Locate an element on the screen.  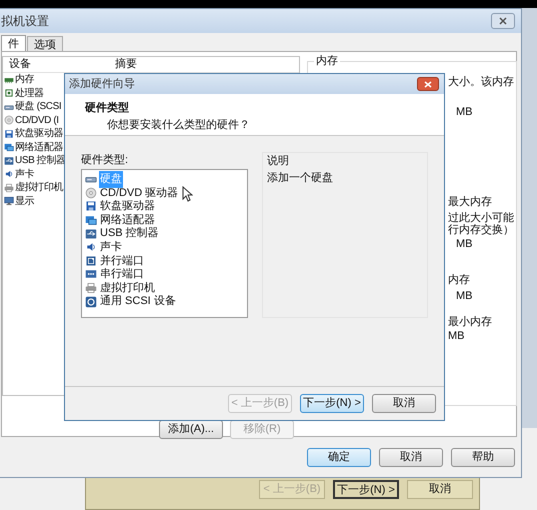
mouse-pointer-icon is located at coordinates (187, 194).